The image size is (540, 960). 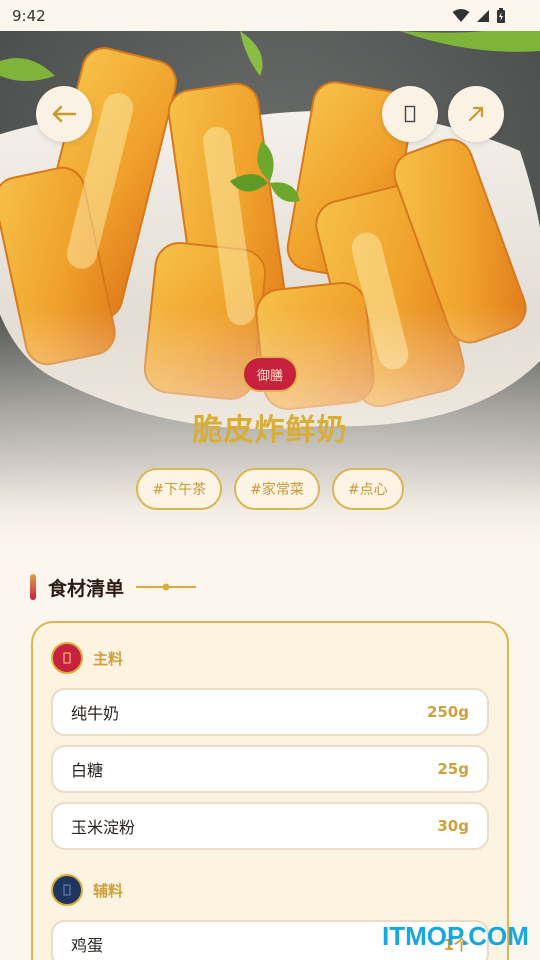 What do you see at coordinates (103, 827) in the screenshot?
I see `ingredient-name: 玉米淀粉` at bounding box center [103, 827].